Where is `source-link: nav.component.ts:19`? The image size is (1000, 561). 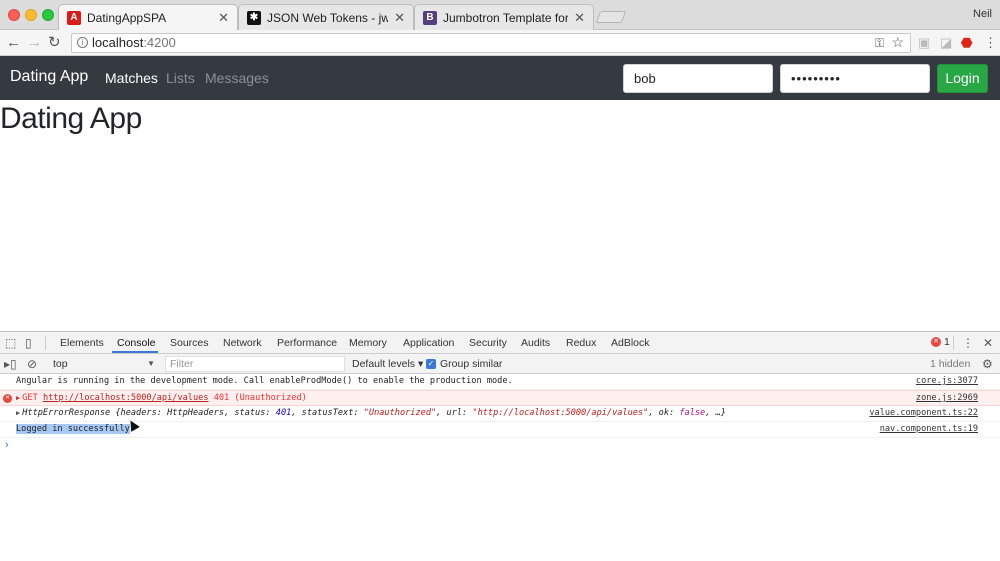
source-link: nav.component.ts:19 is located at coordinates (929, 429).